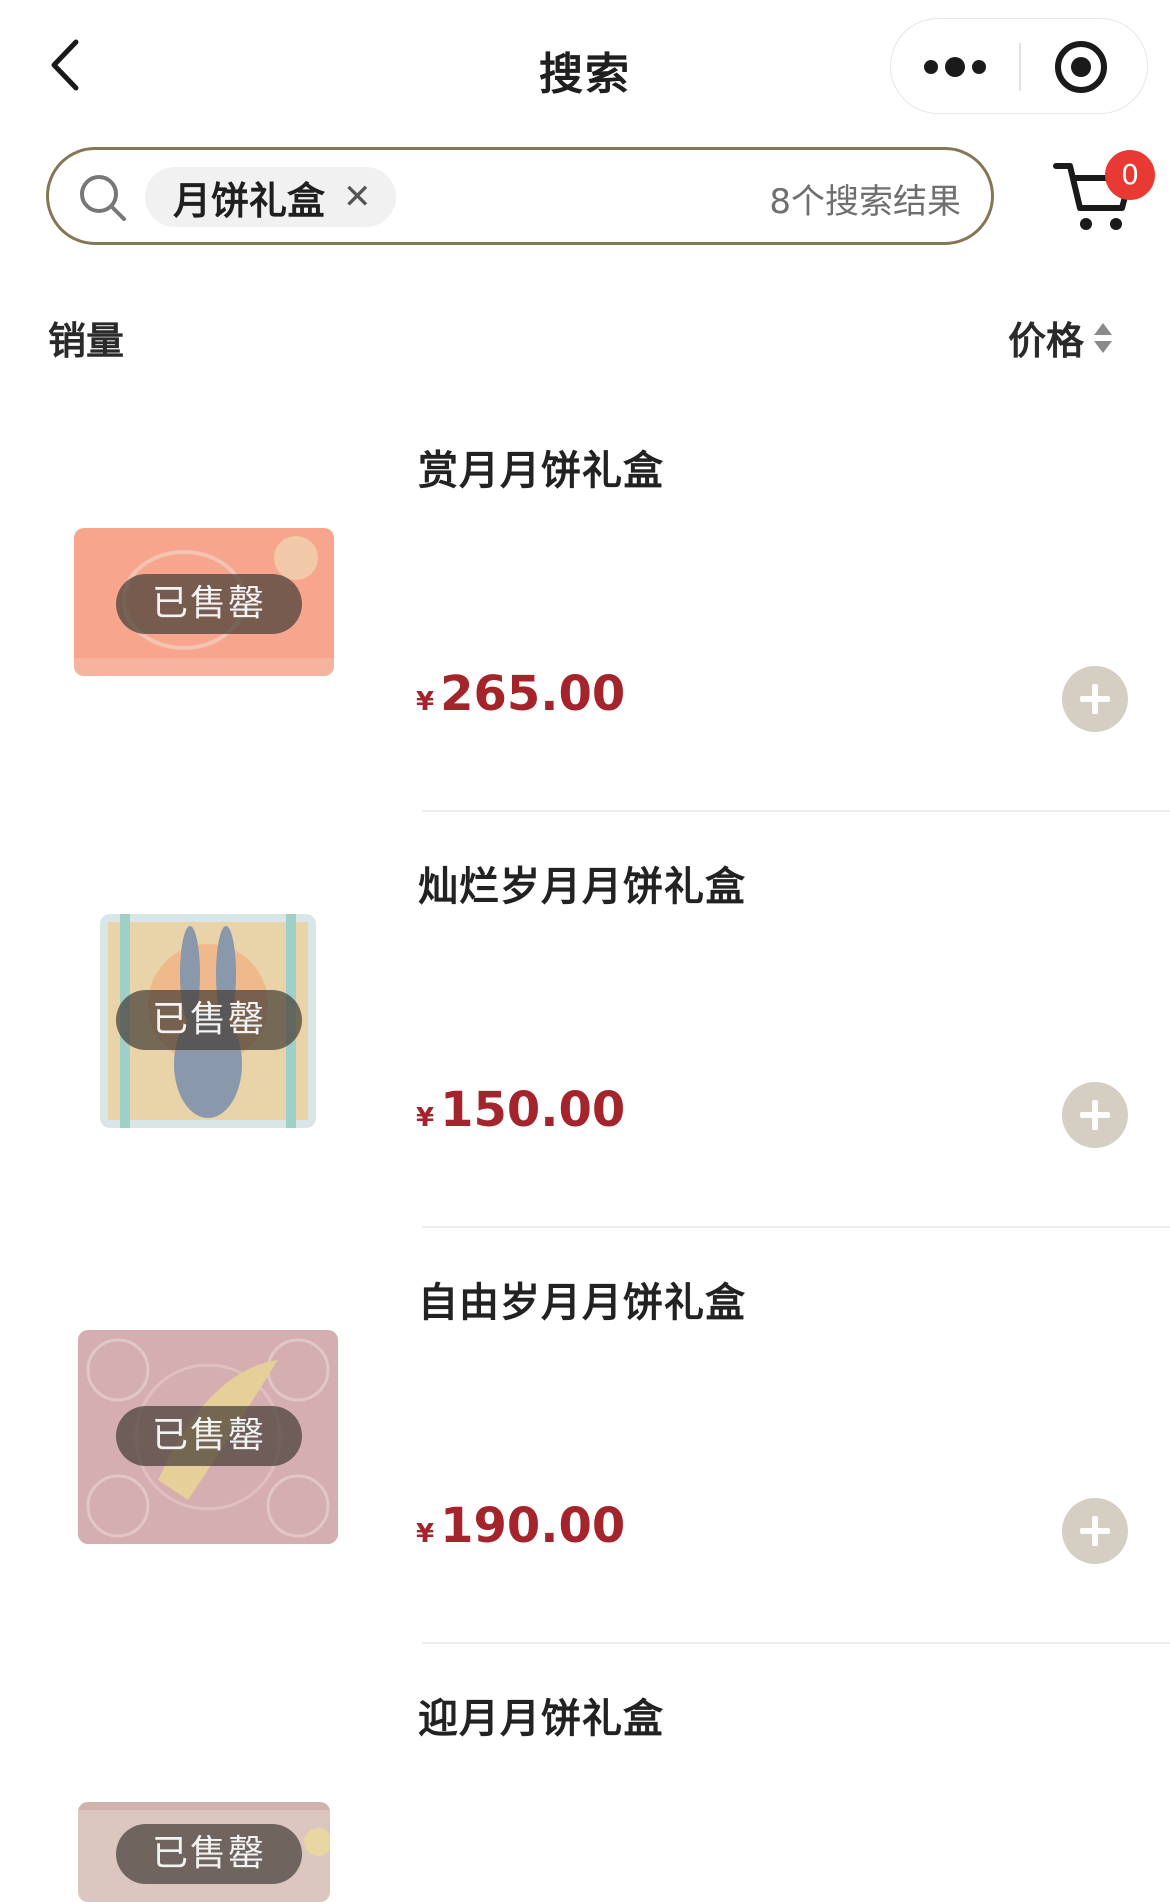 Image resolution: width=1170 pixels, height=1902 pixels. Describe the element at coordinates (103, 198) in the screenshot. I see `search-icon` at that location.